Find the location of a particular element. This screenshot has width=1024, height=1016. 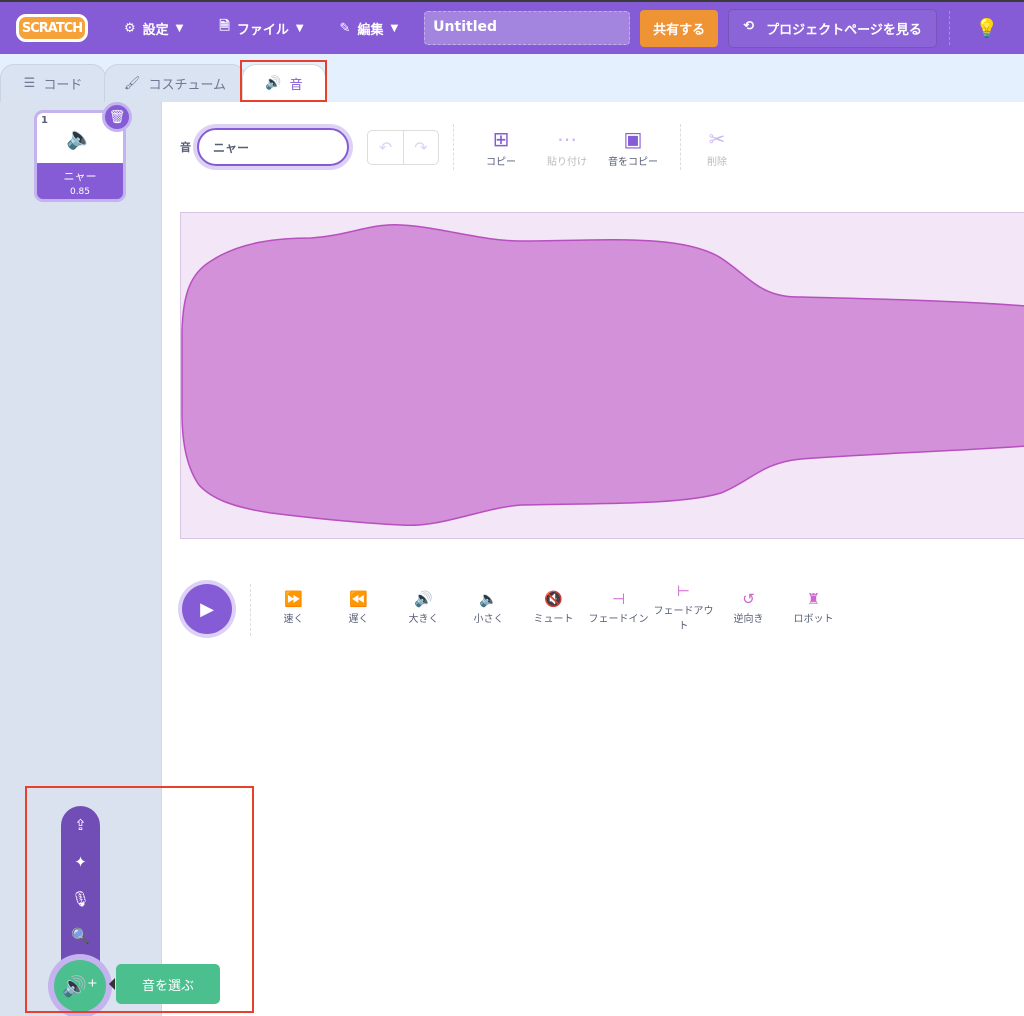

redo-icon: ↷ is located at coordinates (420, 147).